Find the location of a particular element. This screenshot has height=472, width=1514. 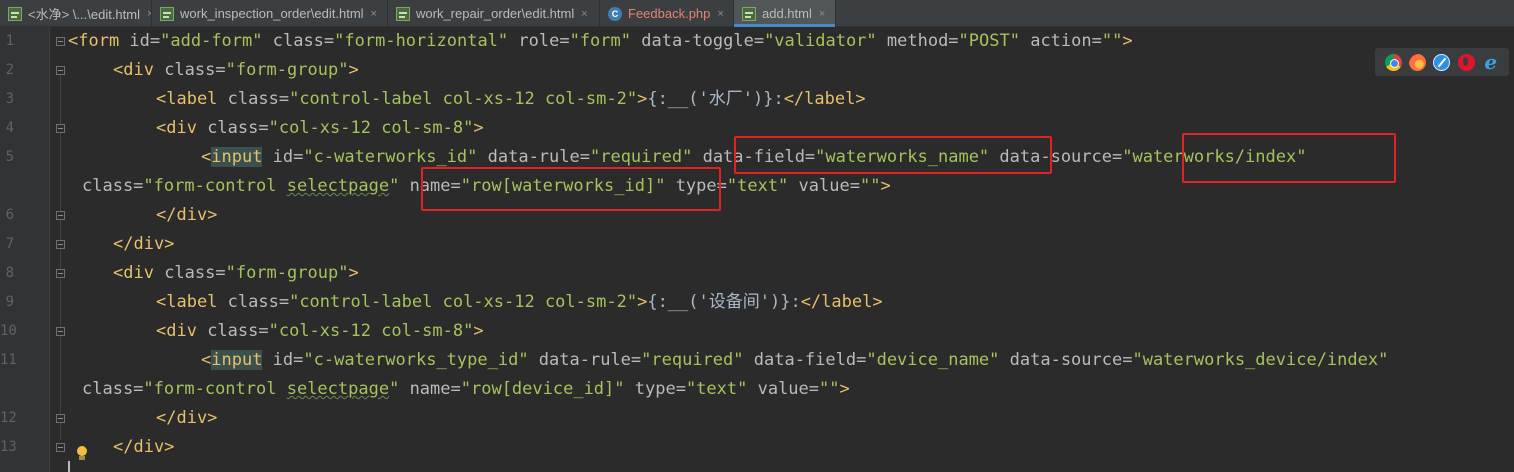

text-caret is located at coordinates (69, 466).